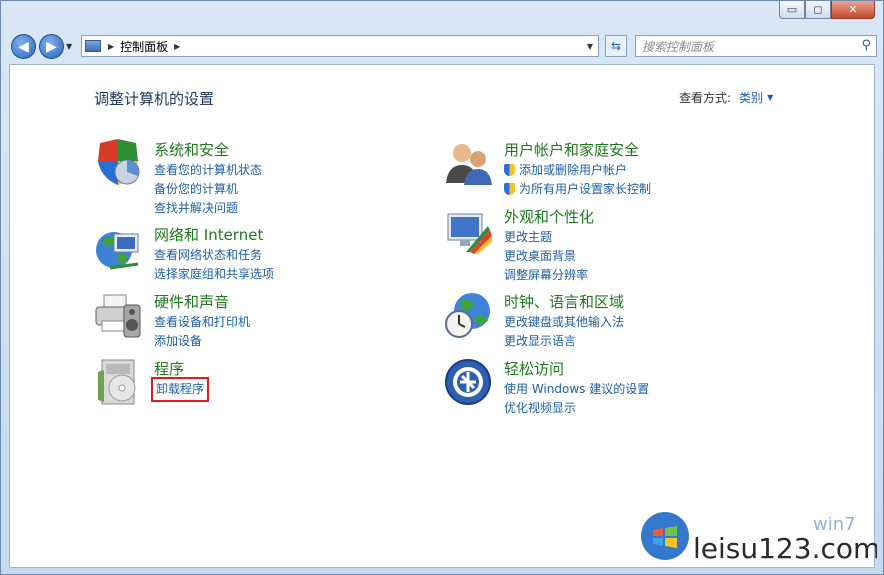 The width and height of the screenshot is (884, 575). What do you see at coordinates (546, 237) in the screenshot?
I see `category-link: 更改主题` at bounding box center [546, 237].